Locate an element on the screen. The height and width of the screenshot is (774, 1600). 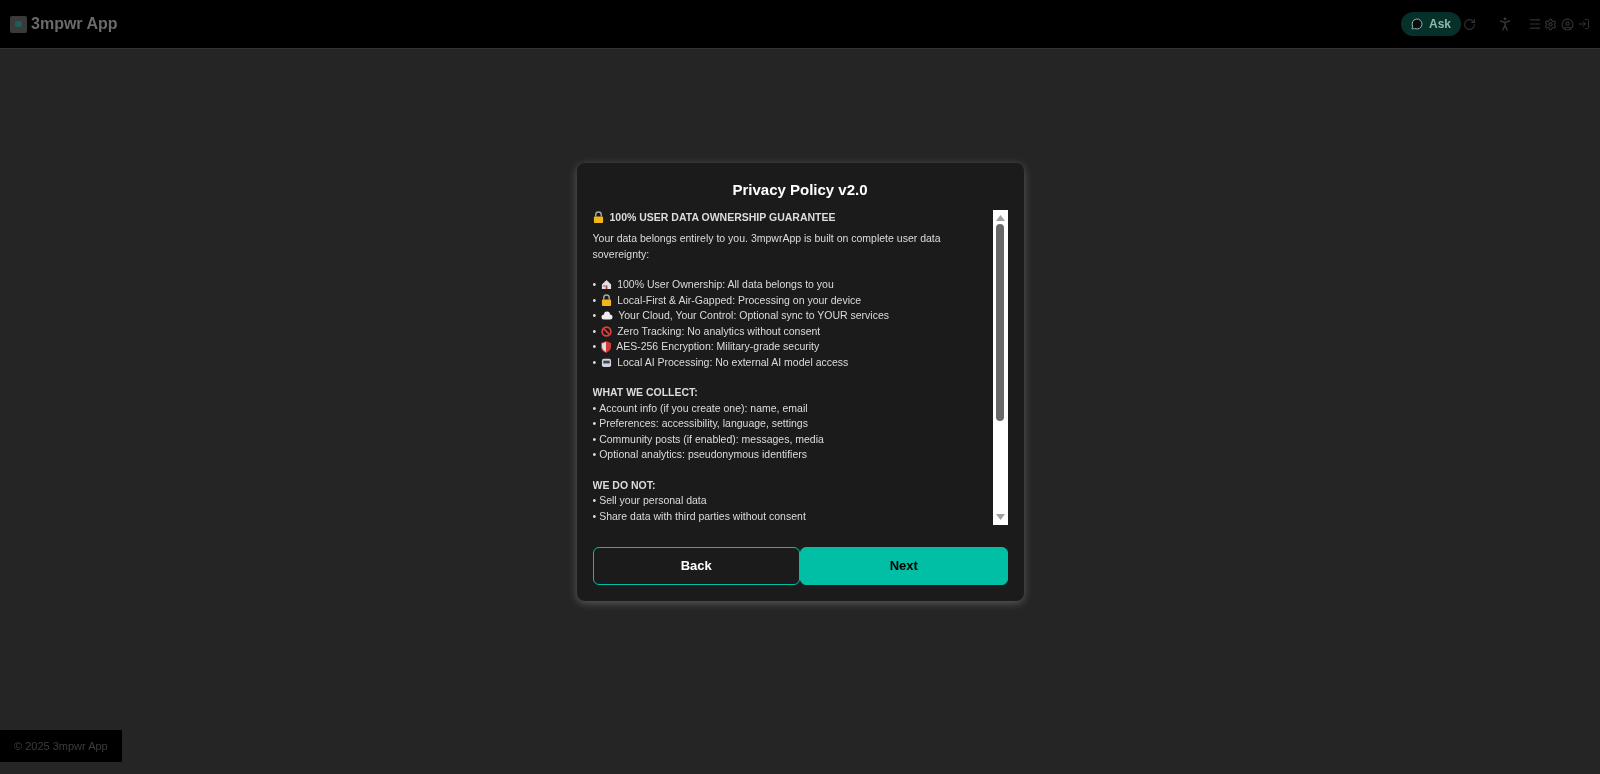
intro-paragraph: Your data belongs entirely to you. 3mpwrApp is built on complete user data sovereignty: is located at coordinates (767, 246).